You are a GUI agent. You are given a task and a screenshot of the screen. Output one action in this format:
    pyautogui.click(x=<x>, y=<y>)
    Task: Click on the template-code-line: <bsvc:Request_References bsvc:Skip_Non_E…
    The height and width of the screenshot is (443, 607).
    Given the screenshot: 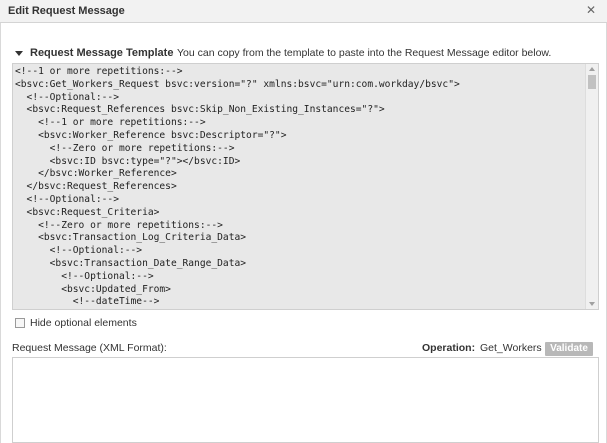 What is the action you would take?
    pyautogui.click(x=200, y=110)
    